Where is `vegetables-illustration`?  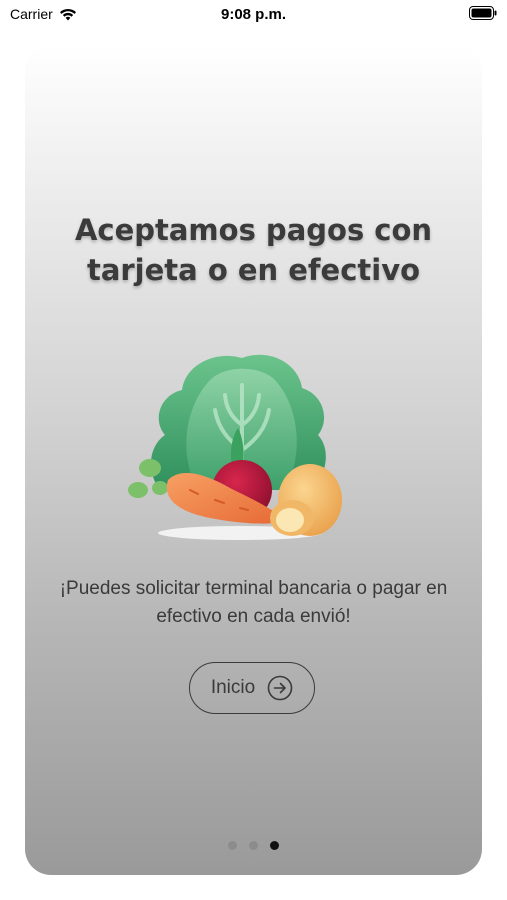 vegetables-illustration is located at coordinates (235, 447).